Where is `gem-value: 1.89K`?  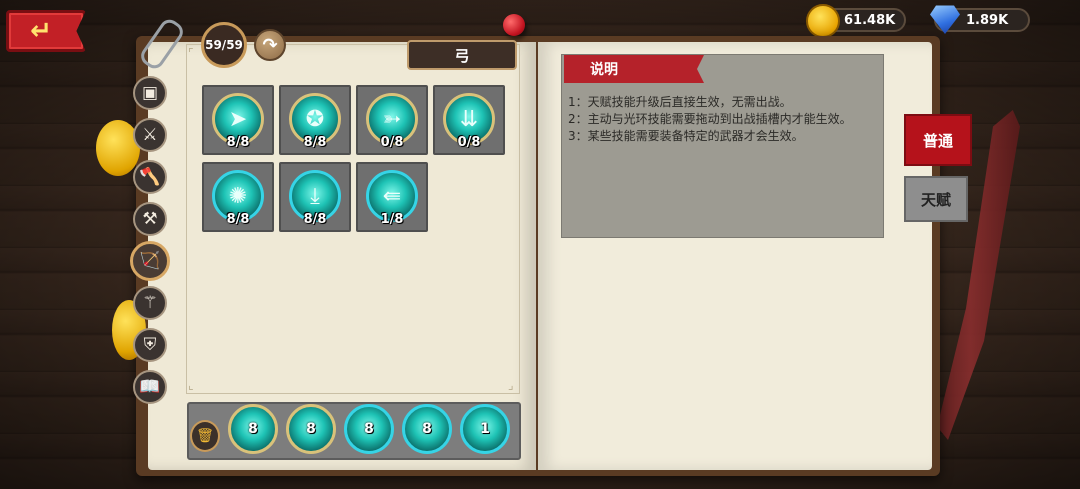 gem-value: 1.89K is located at coordinates (987, 20).